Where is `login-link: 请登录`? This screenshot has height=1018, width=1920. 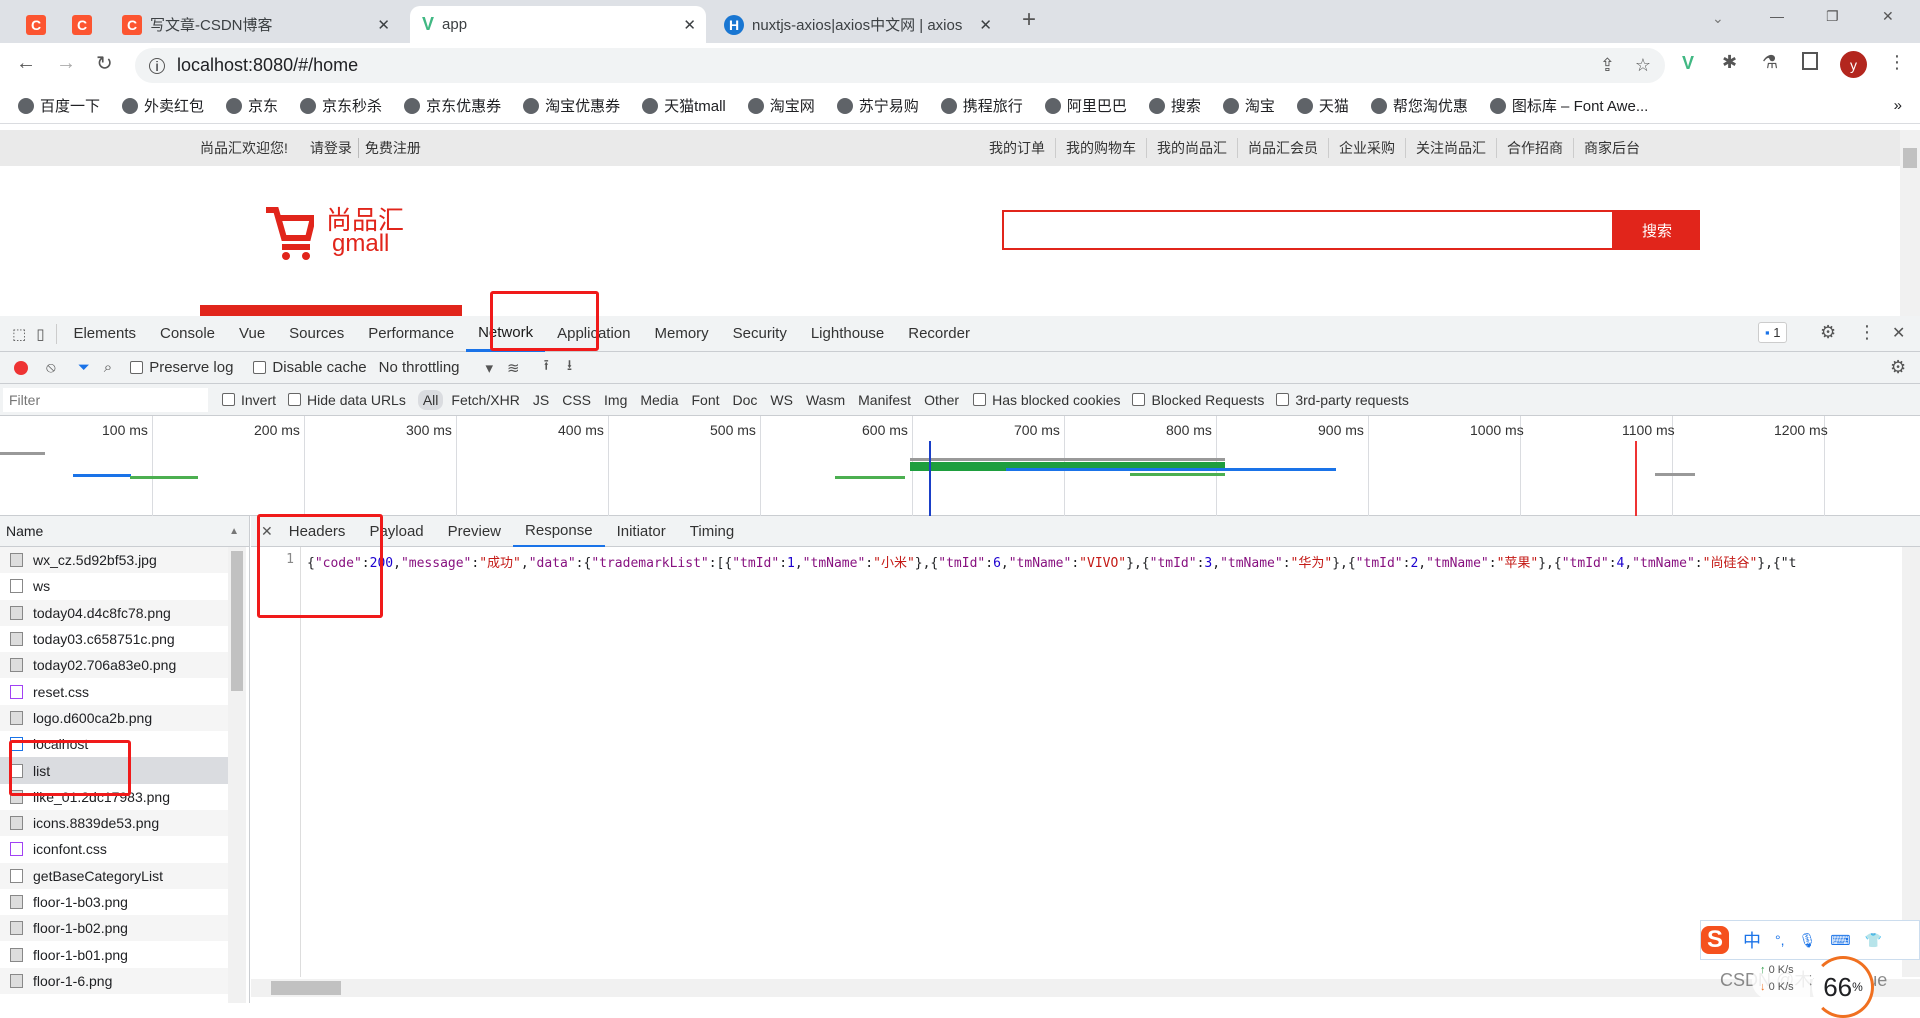 login-link: 请登录 is located at coordinates (331, 148).